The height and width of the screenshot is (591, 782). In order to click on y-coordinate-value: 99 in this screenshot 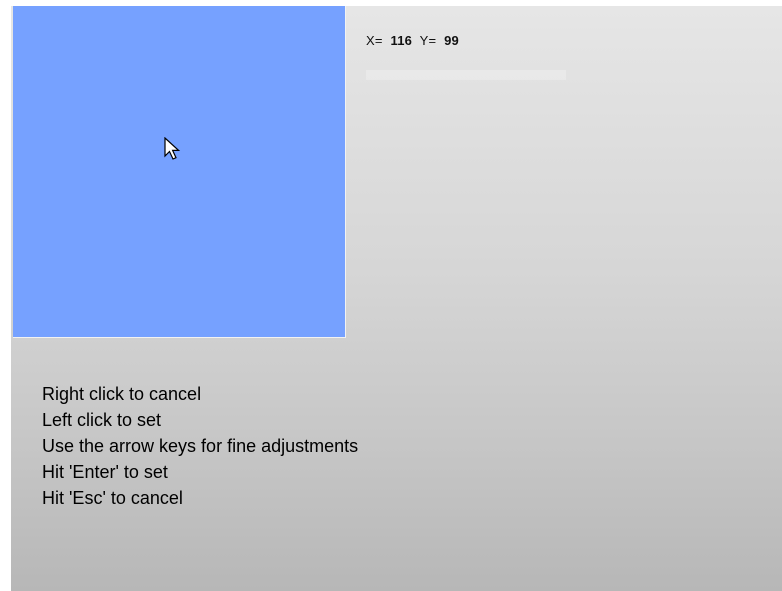, I will do `click(451, 40)`.